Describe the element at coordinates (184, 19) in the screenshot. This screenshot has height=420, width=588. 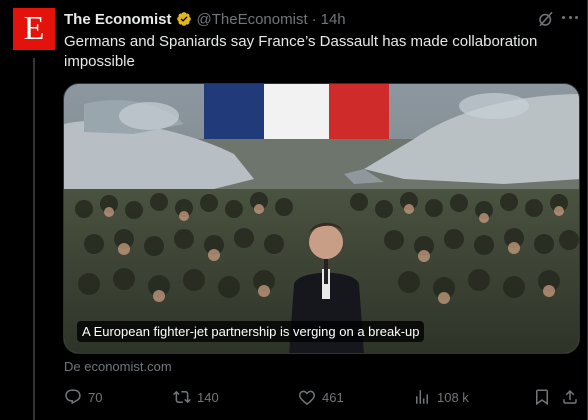
I see `verified-badge-icon` at that location.